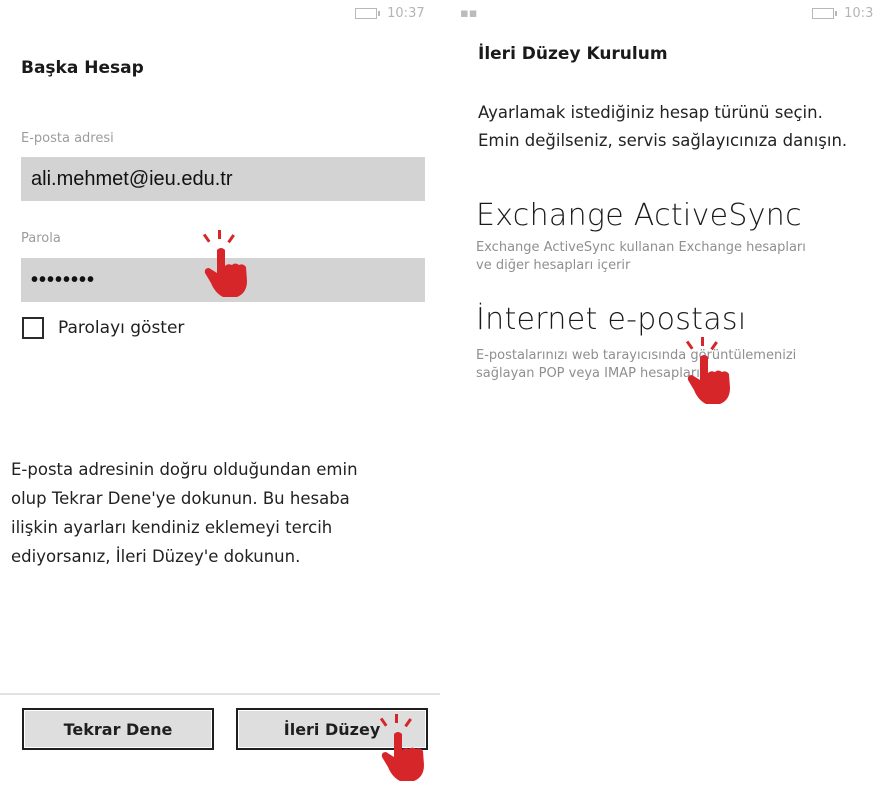 Image resolution: width=888 pixels, height=789 pixels. Describe the element at coordinates (842, 18) in the screenshot. I see `right-status-bar: 10:3` at that location.